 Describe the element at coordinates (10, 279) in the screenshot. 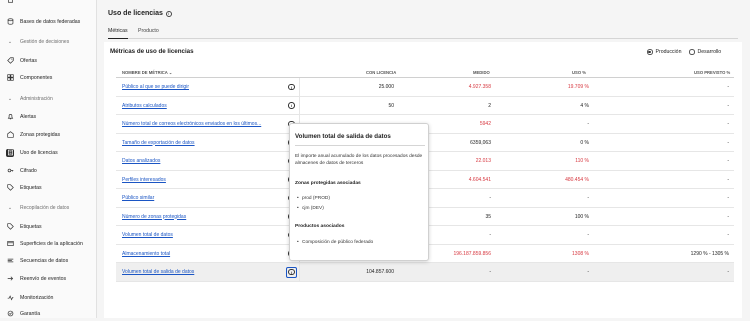

I see `forward-icon` at that location.